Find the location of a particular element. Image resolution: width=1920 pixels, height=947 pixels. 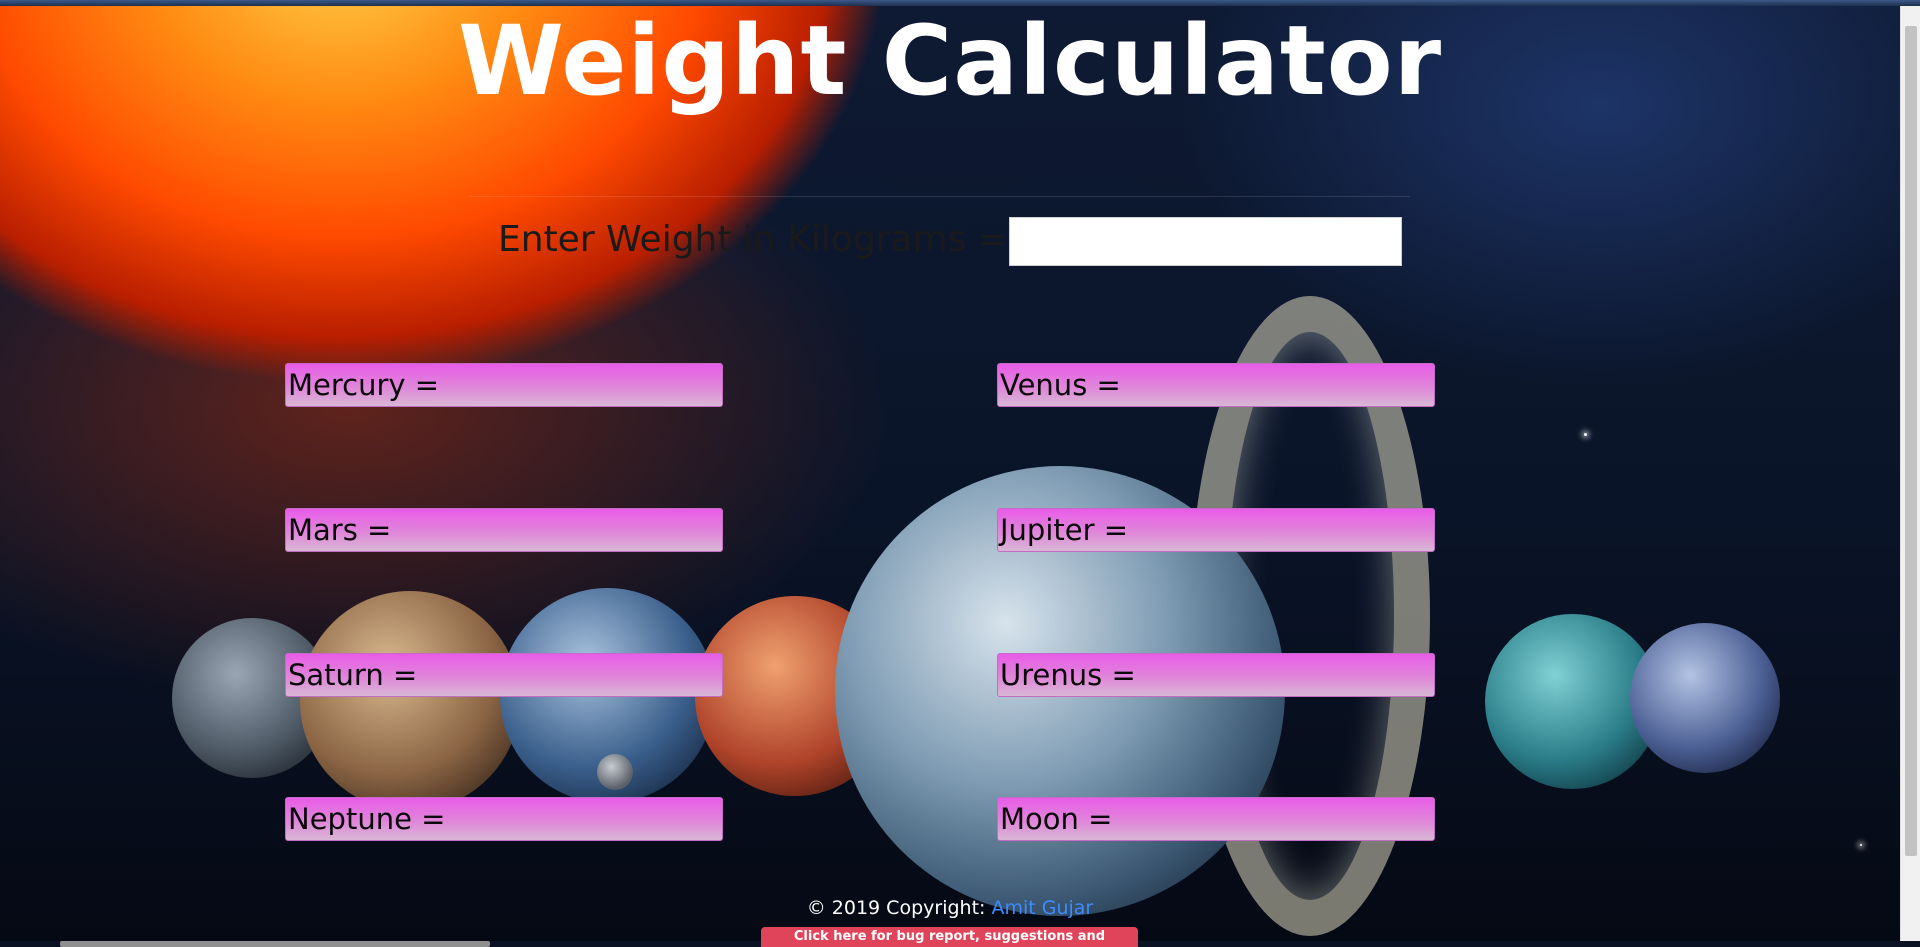

jupiter-result: Jupiter = is located at coordinates (1216, 530).